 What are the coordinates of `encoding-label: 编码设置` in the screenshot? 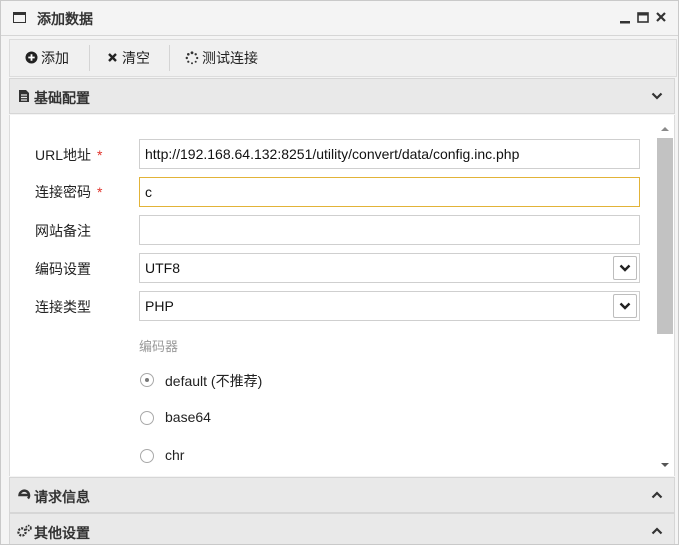 It's located at (63, 269).